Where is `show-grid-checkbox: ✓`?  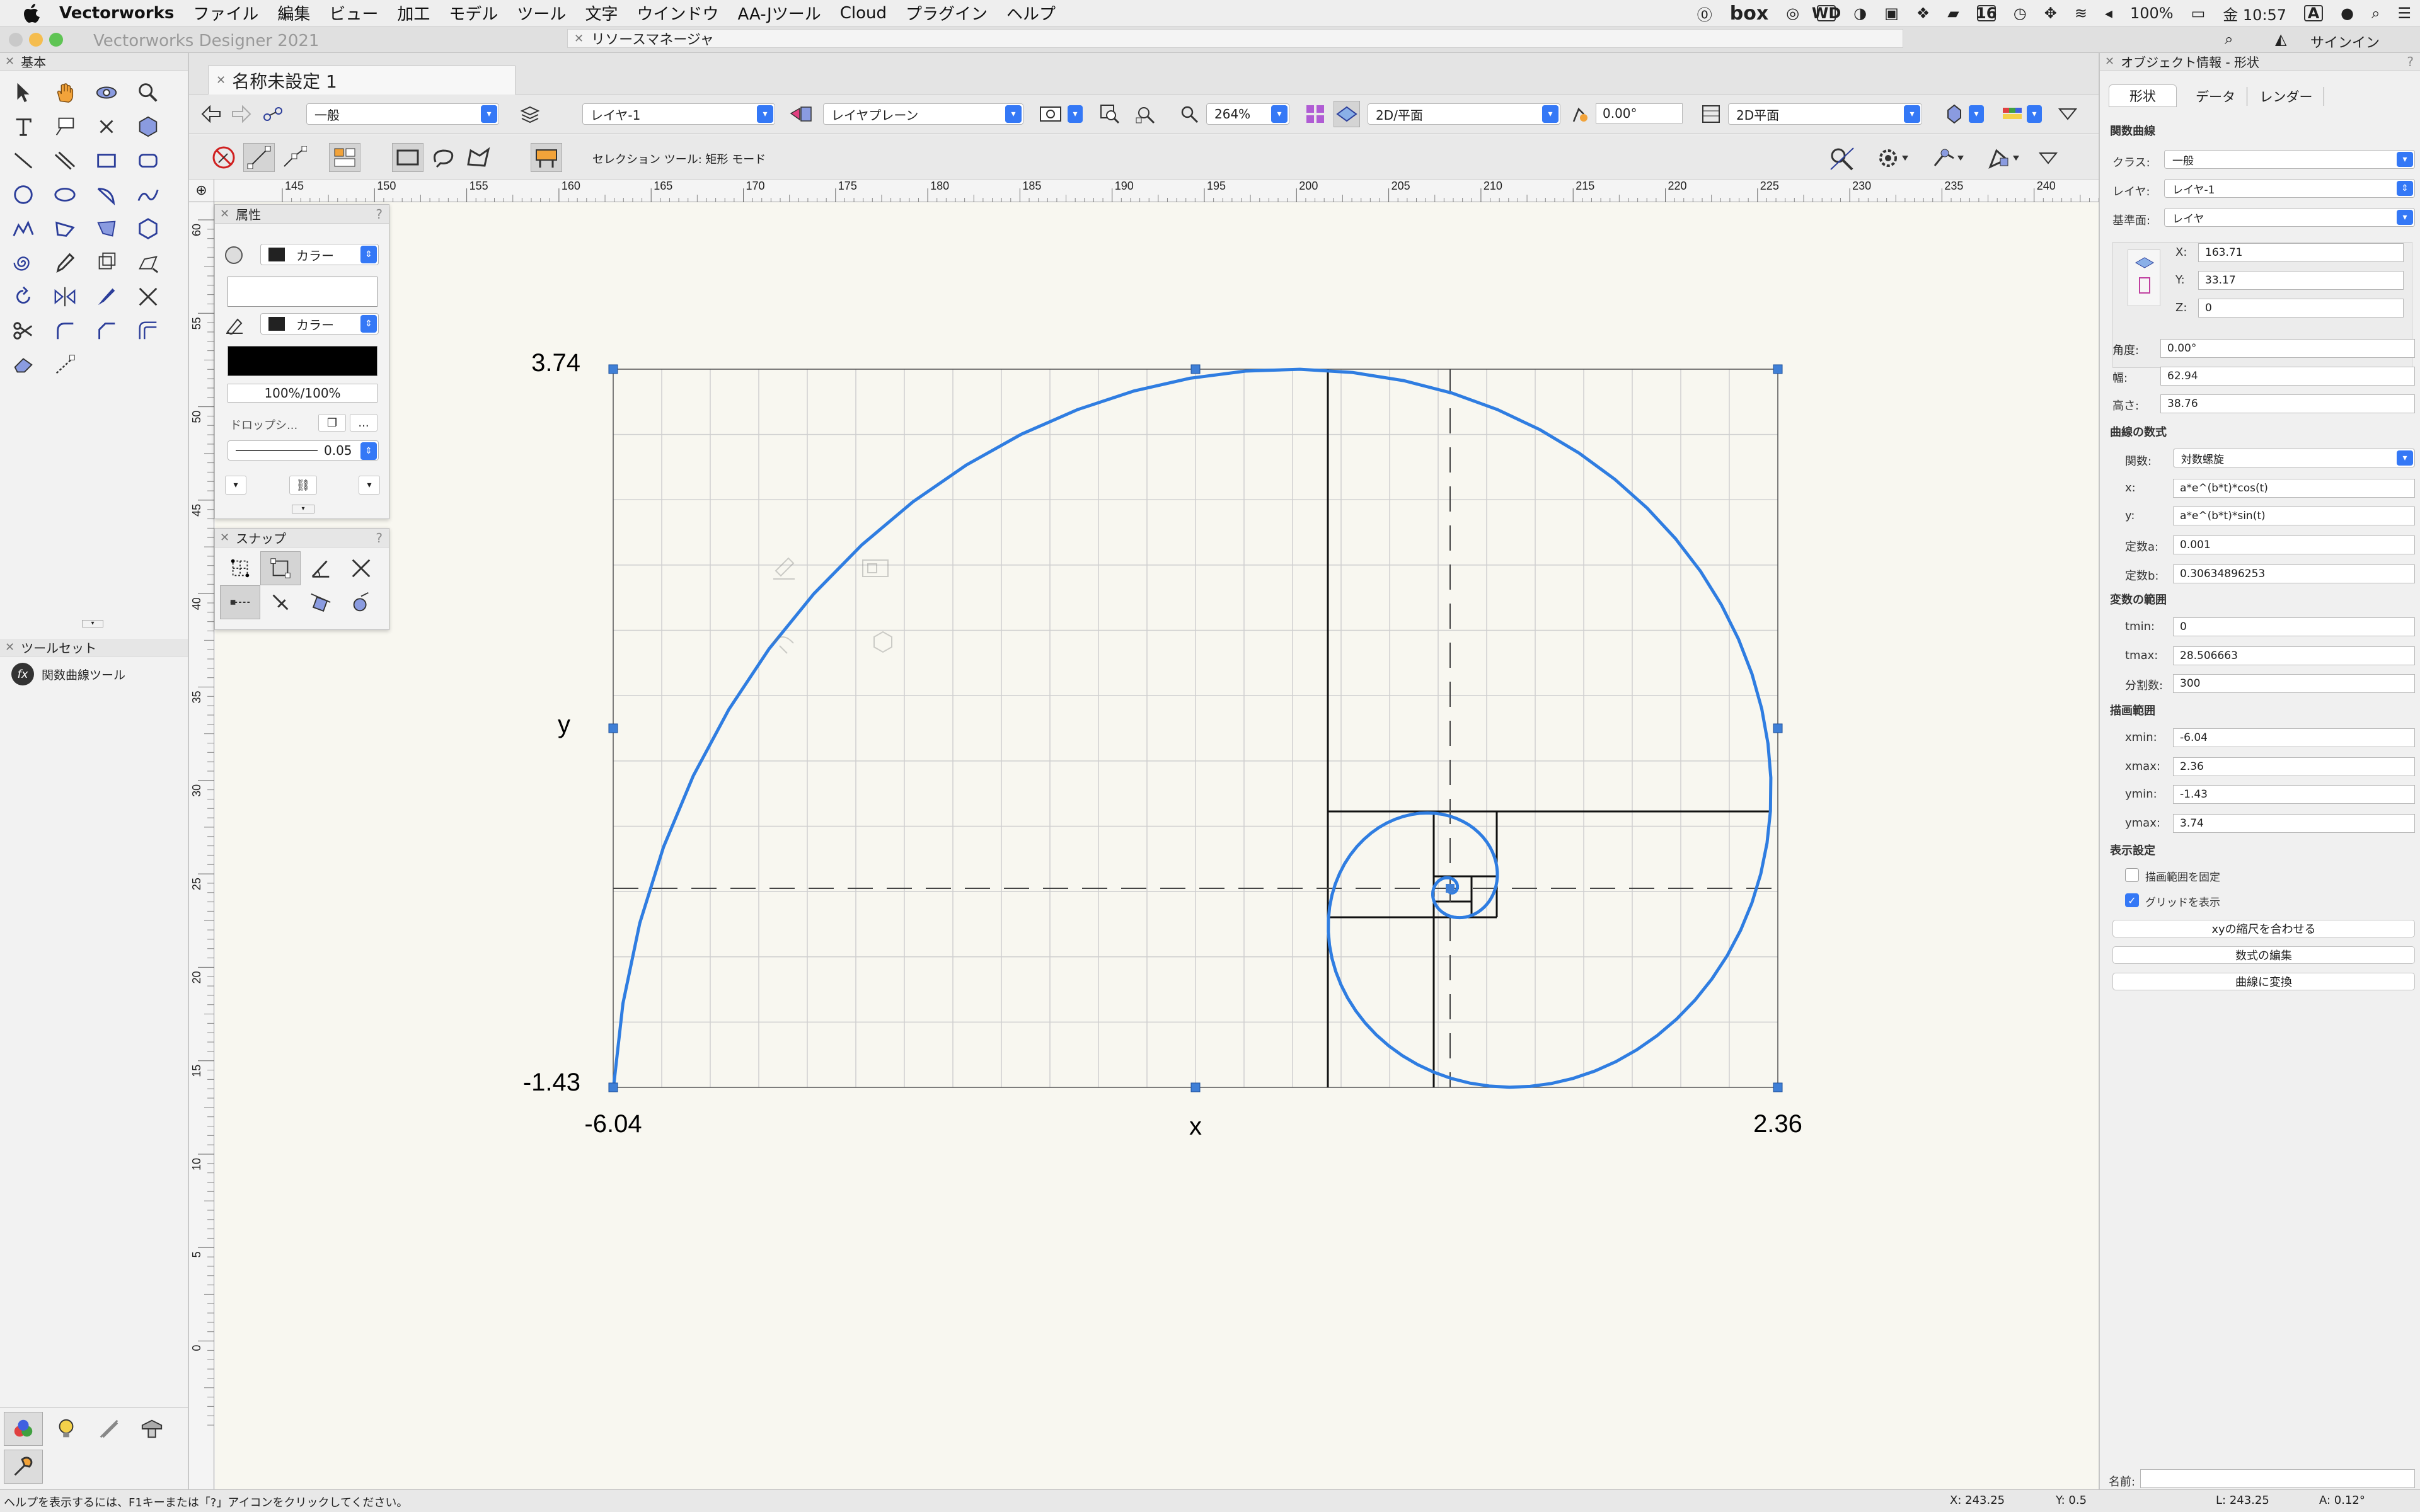 show-grid-checkbox: ✓ is located at coordinates (2132, 900).